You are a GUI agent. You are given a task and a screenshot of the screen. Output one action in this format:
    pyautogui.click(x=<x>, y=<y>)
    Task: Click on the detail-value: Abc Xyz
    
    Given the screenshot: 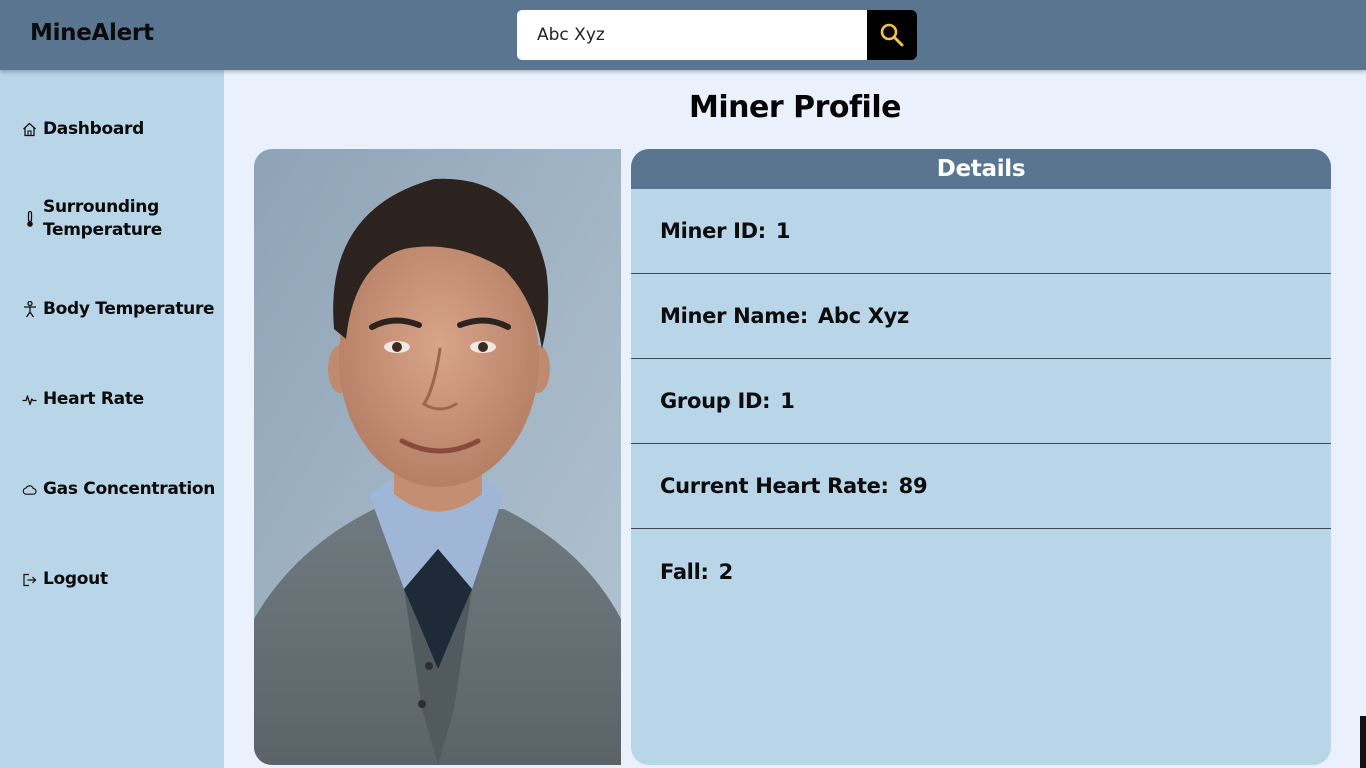 What is the action you would take?
    pyautogui.click(x=863, y=316)
    